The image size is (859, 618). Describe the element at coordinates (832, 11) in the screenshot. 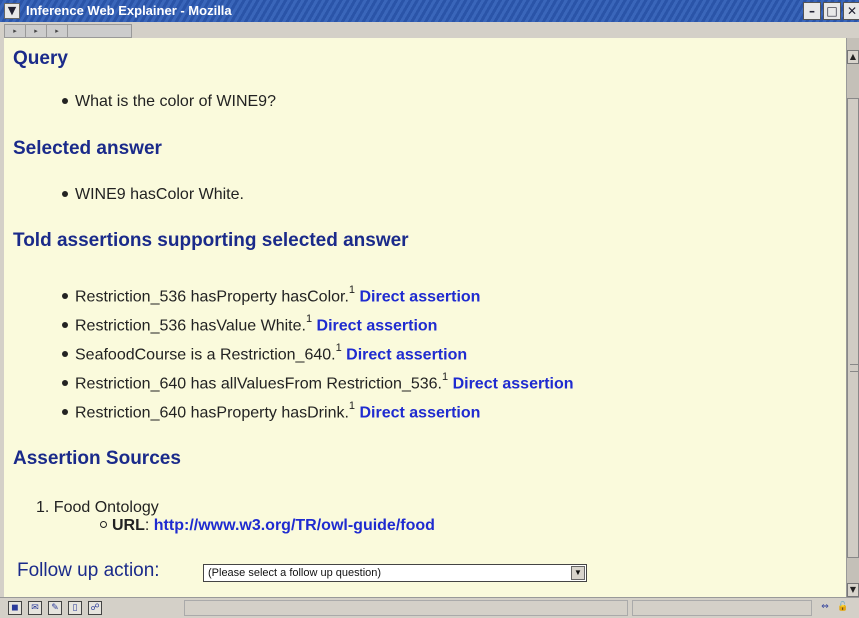

I see `maximize-button: □` at that location.